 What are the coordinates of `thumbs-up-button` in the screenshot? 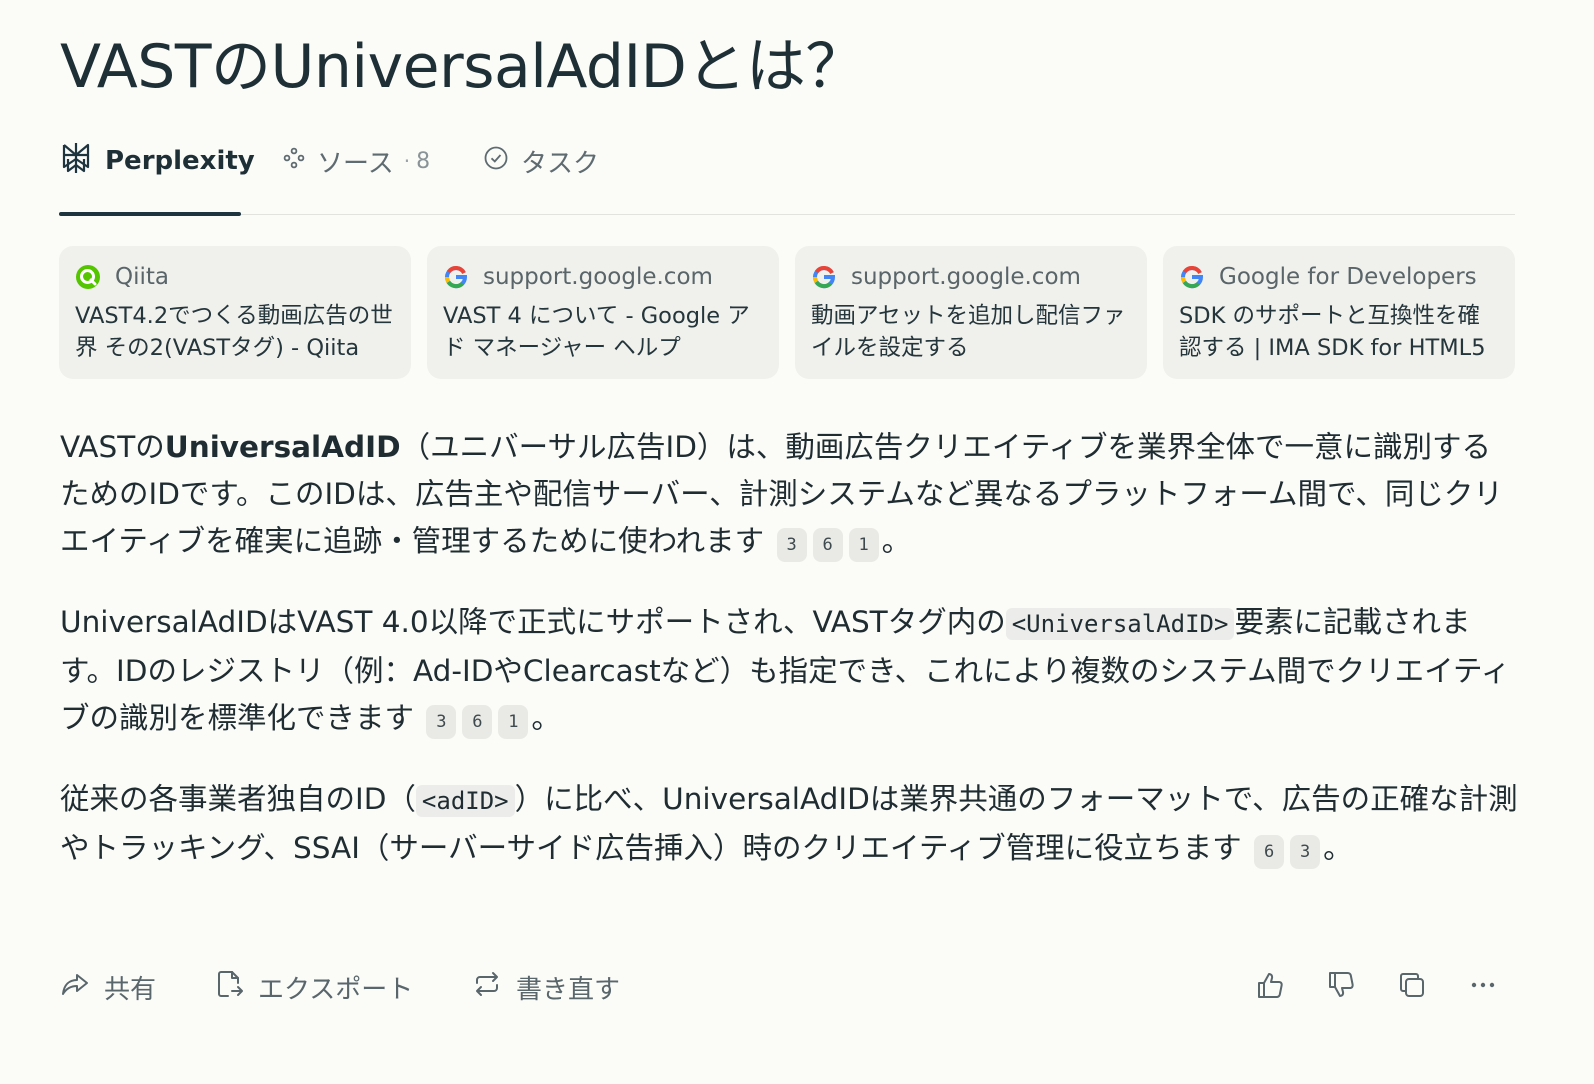 It's located at (1270, 987).